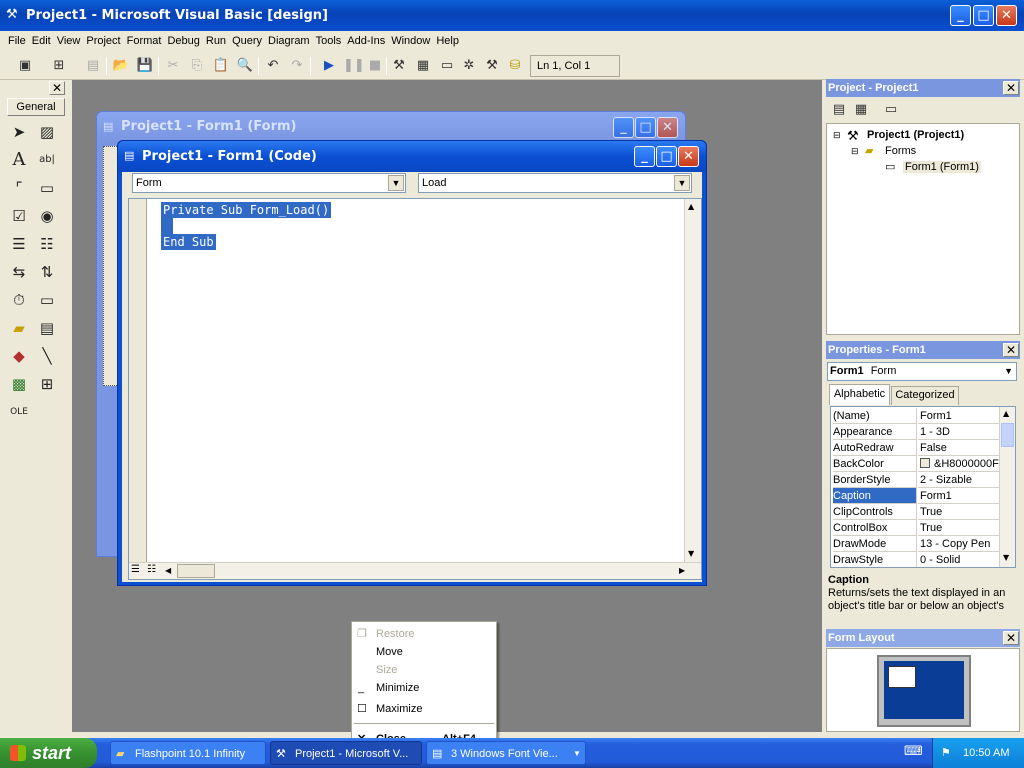 This screenshot has height=768, width=1024. I want to click on end-icon: ■, so click(375, 66).